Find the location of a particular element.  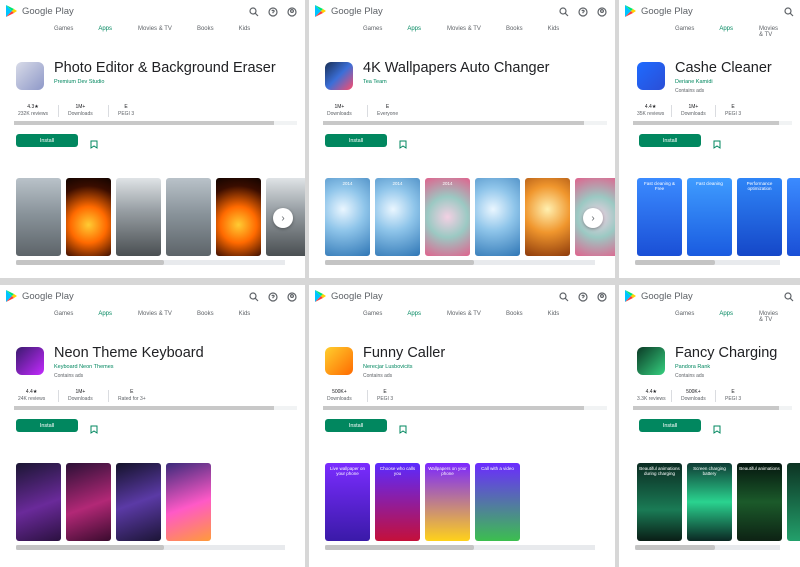

screenshot-thumbnail: Fast cleaning is located at coordinates (709, 217).